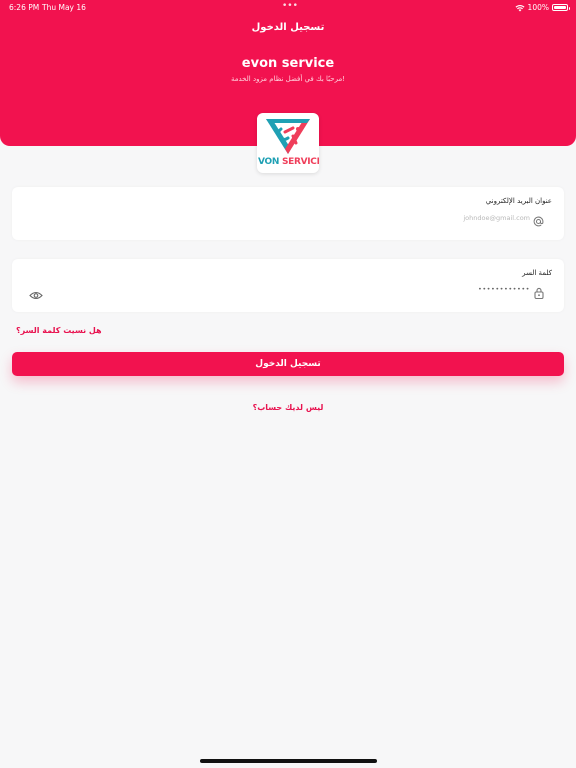  Describe the element at coordinates (537, 273) in the screenshot. I see `password-field-label: كلمة السر` at that location.